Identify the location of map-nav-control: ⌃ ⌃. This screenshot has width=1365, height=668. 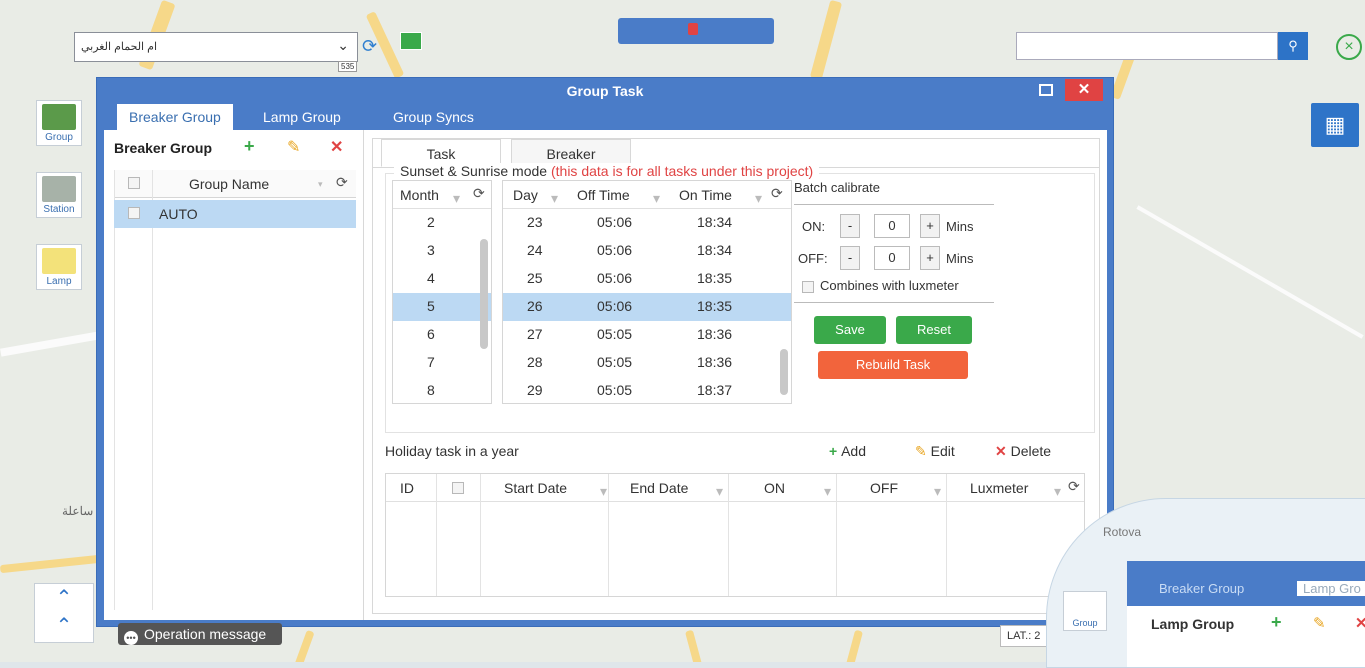
(64, 613).